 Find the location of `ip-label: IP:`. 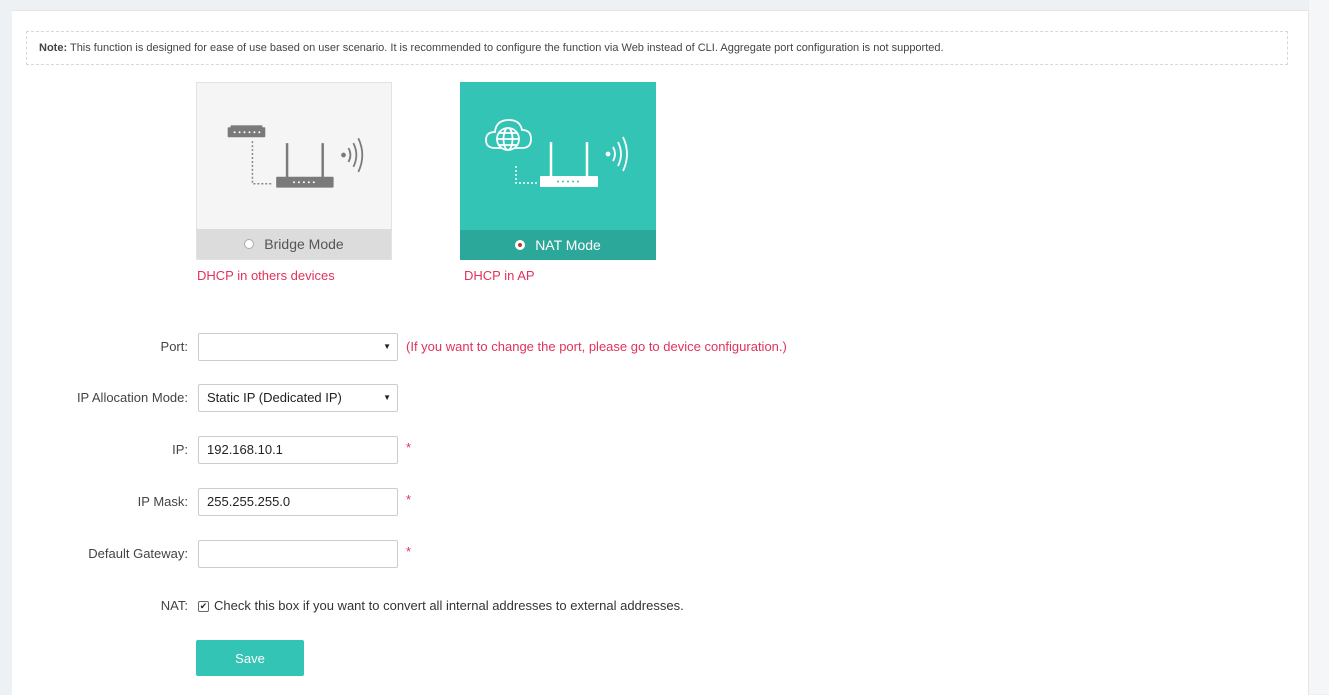

ip-label: IP: is located at coordinates (180, 449).